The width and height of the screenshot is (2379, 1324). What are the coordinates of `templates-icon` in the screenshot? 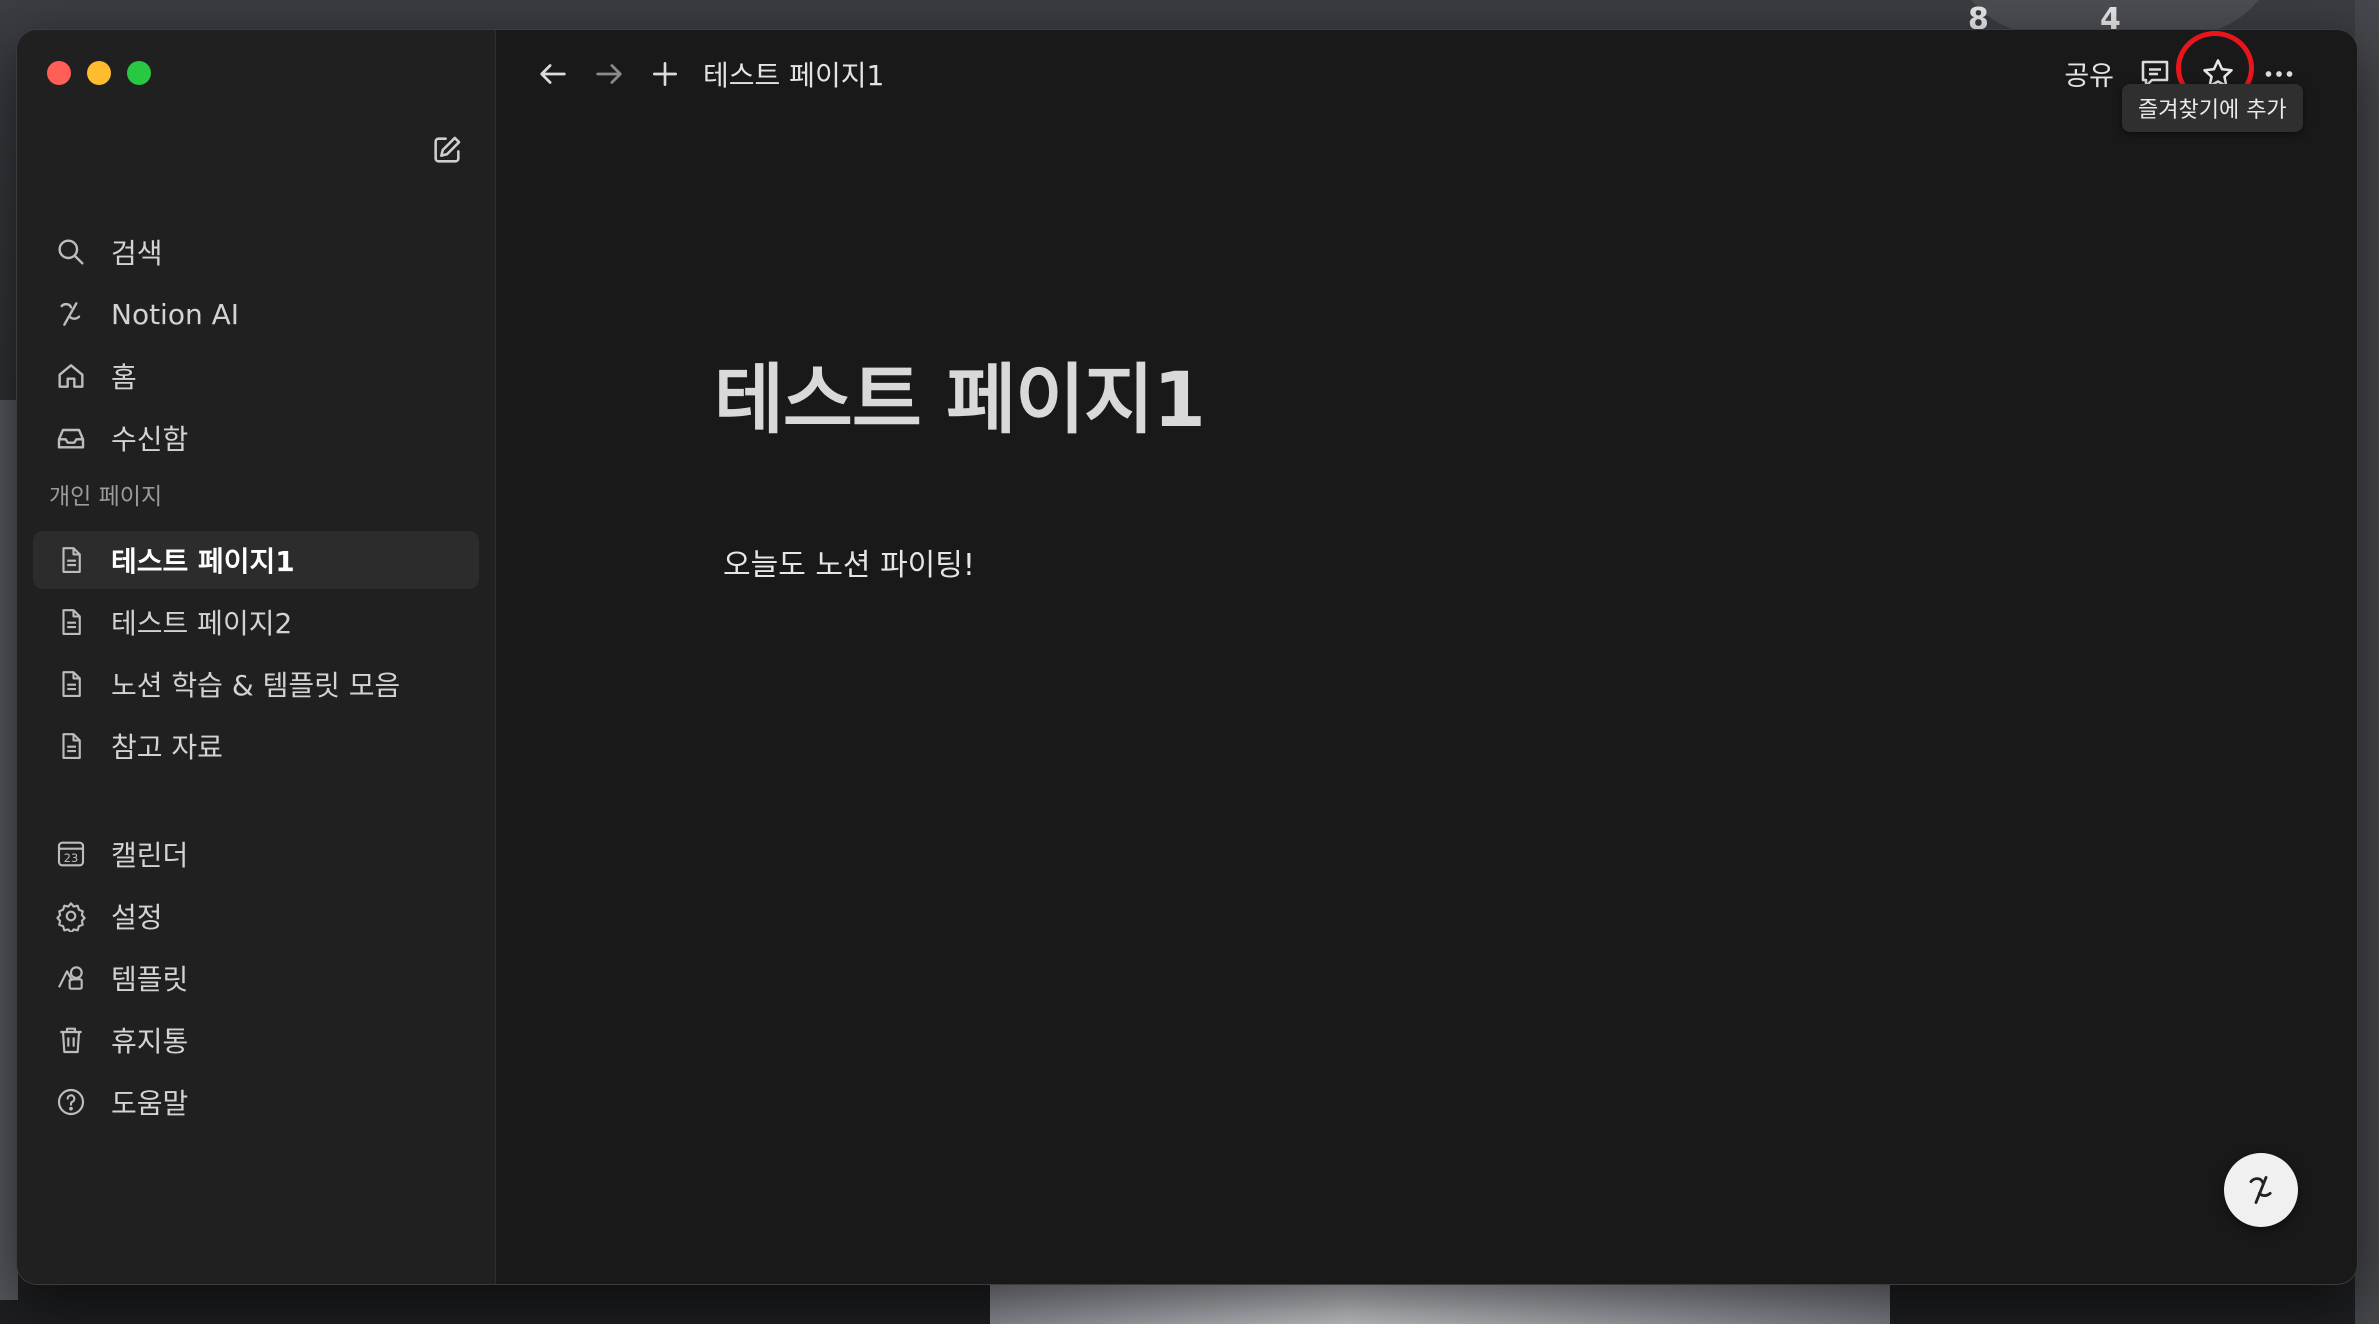 It's located at (71, 978).